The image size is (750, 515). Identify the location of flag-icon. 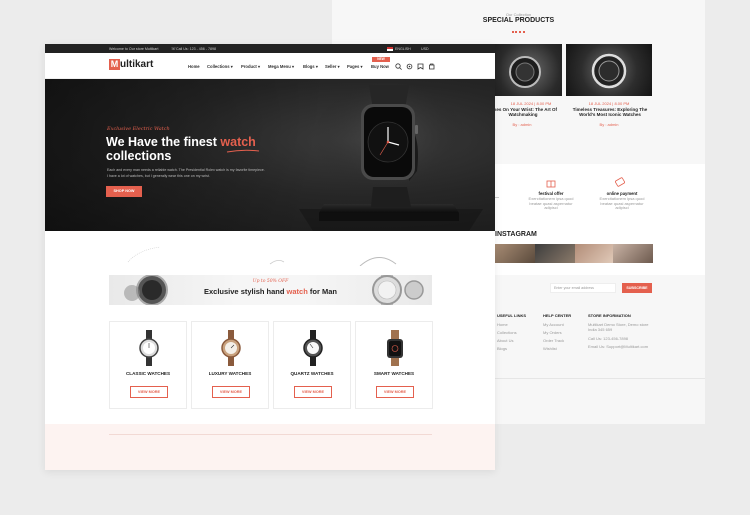
(390, 48).